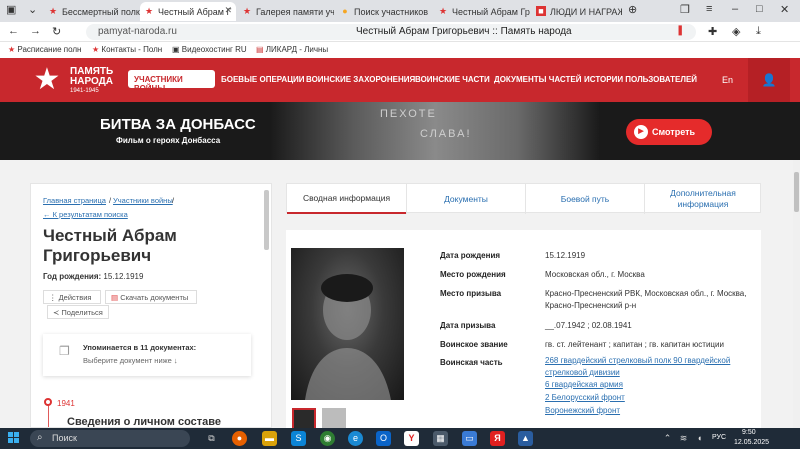  What do you see at coordinates (92, 11) in the screenshot?
I see `browser-tab: ★ Бессмертный полк` at bounding box center [92, 11].